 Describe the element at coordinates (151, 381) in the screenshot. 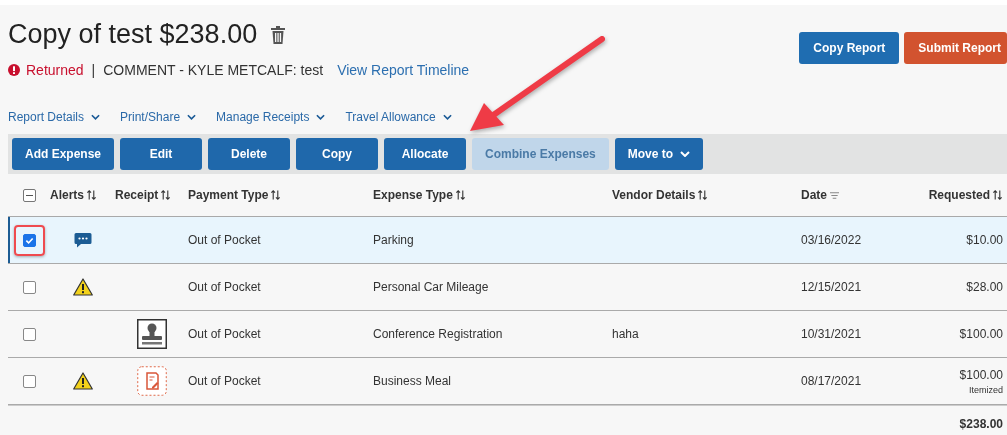

I see `receipt-icon` at that location.